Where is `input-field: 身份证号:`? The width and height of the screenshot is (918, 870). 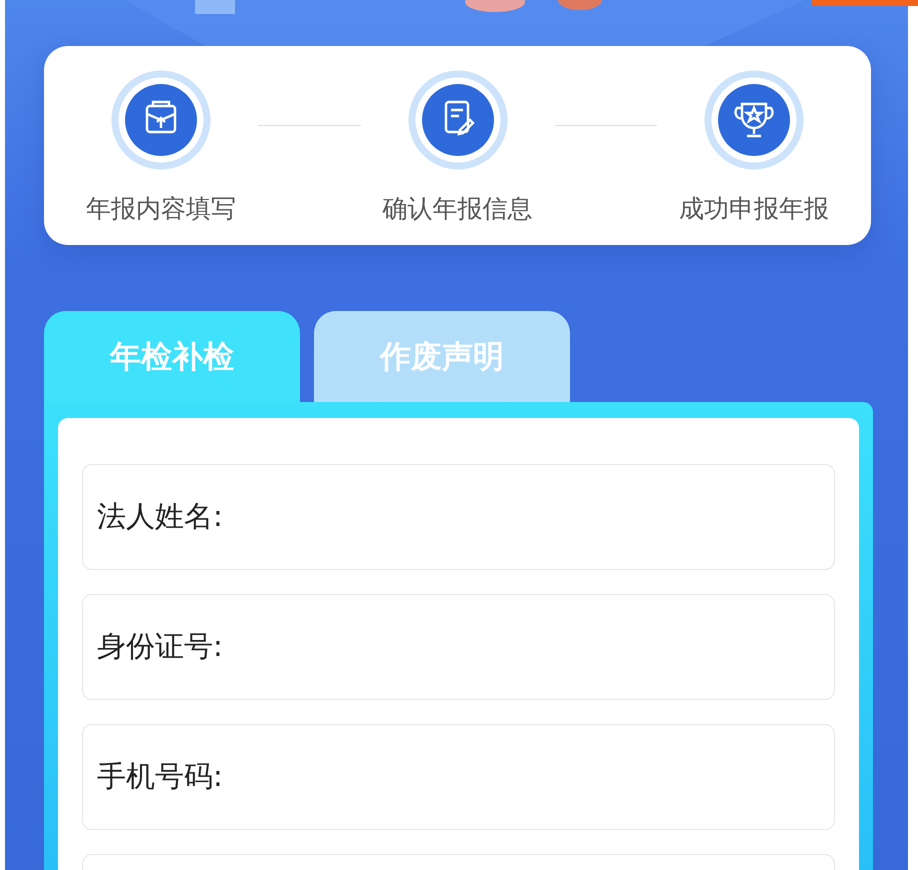
input-field: 身份证号: is located at coordinates (458, 647).